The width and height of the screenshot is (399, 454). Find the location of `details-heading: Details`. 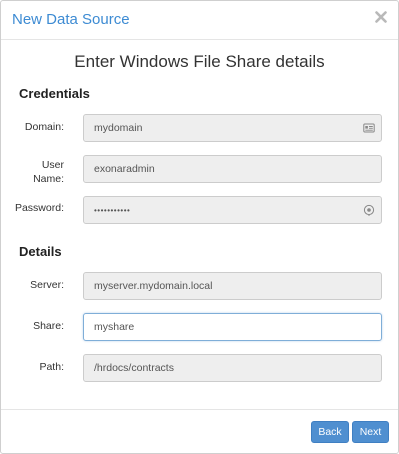

details-heading: Details is located at coordinates (40, 251).